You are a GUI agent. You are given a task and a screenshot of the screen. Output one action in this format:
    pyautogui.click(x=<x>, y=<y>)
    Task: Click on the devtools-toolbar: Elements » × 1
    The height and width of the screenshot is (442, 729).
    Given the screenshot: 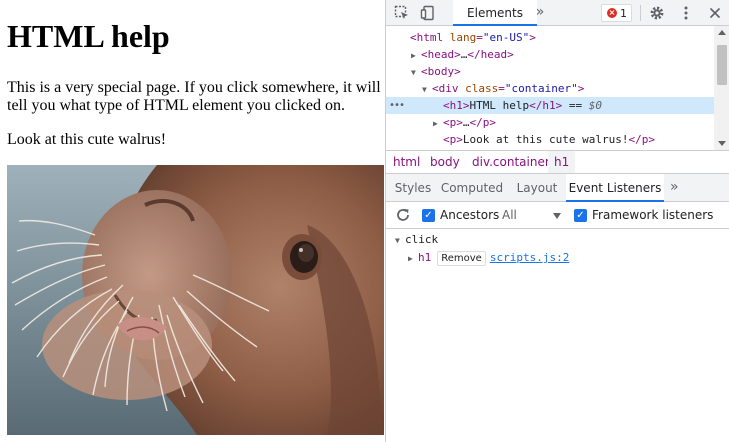 What is the action you would take?
    pyautogui.click(x=557, y=13)
    